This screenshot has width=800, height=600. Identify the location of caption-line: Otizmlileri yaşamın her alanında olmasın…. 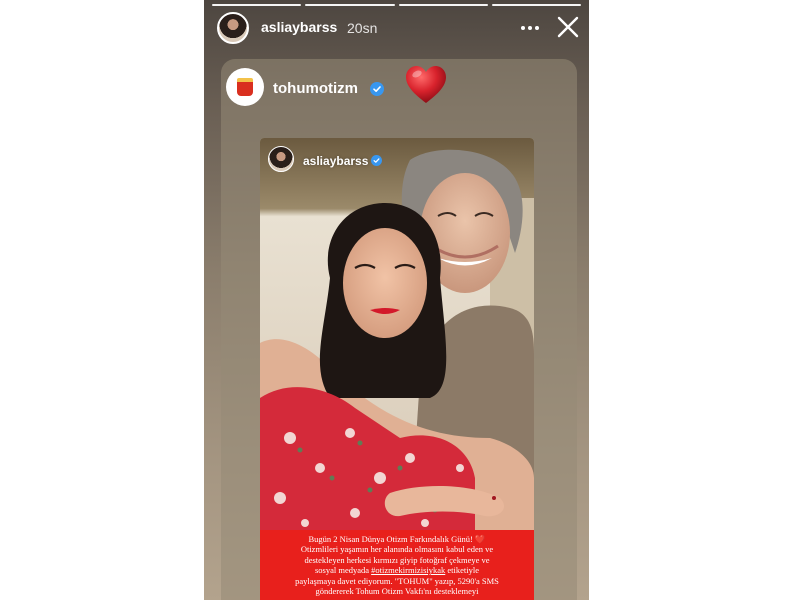
(397, 549).